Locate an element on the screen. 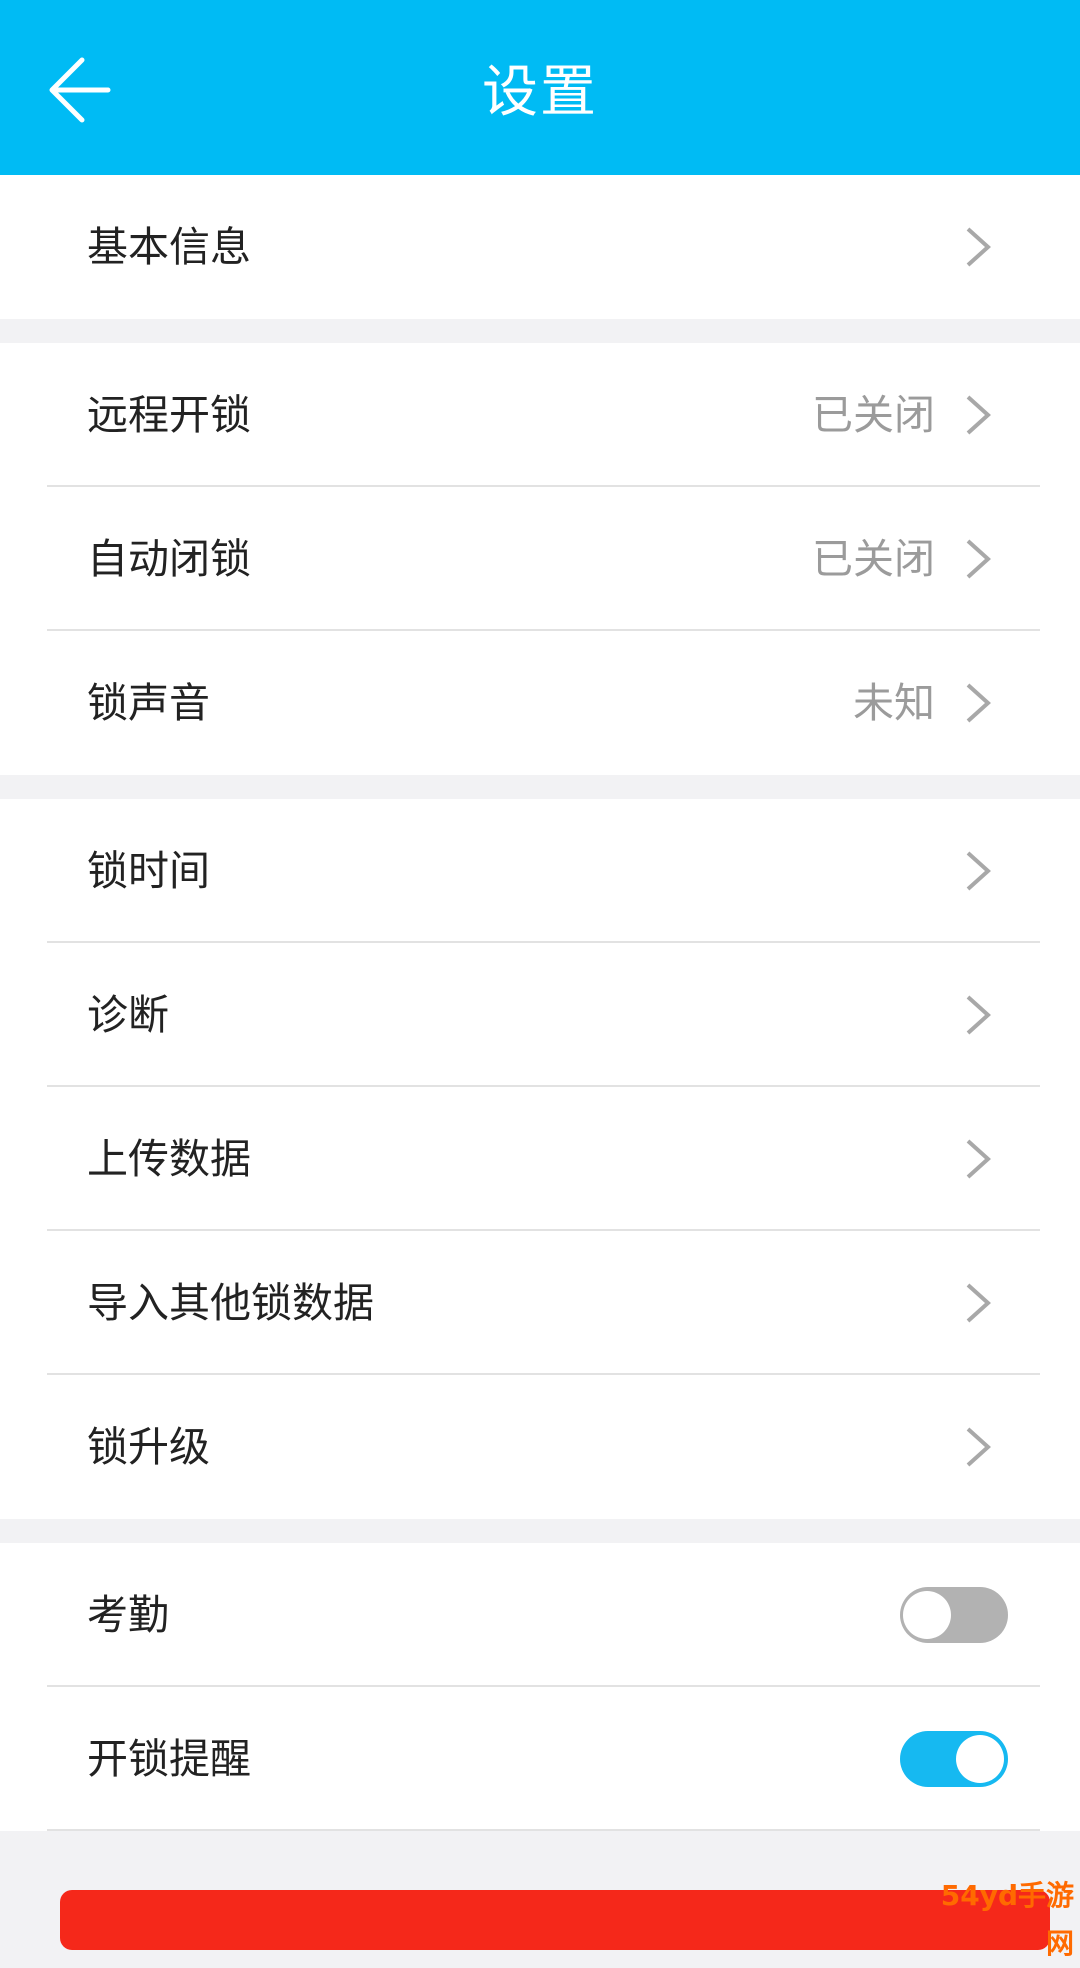 This screenshot has width=1080, height=1968. settings-row-lock-time: 锁时间 is located at coordinates (540, 871).